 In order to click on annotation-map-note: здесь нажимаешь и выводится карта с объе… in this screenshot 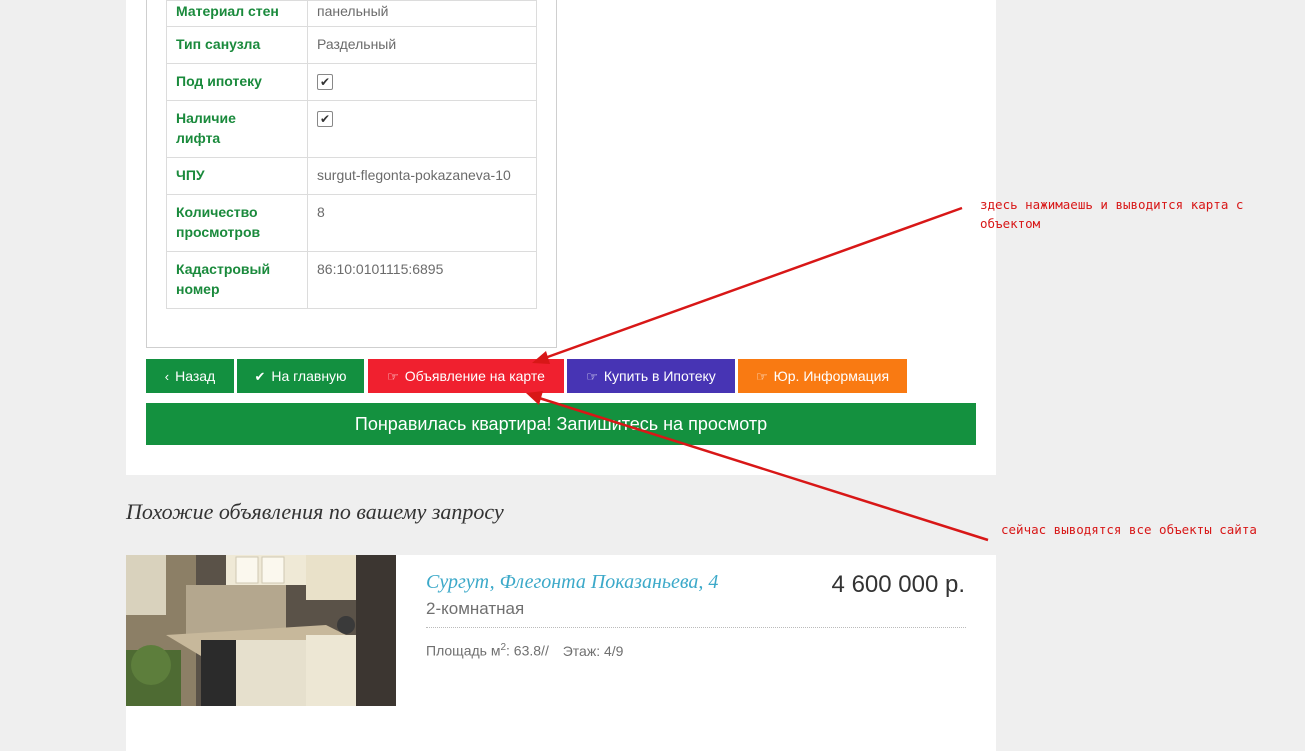, I will do `click(1112, 214)`.